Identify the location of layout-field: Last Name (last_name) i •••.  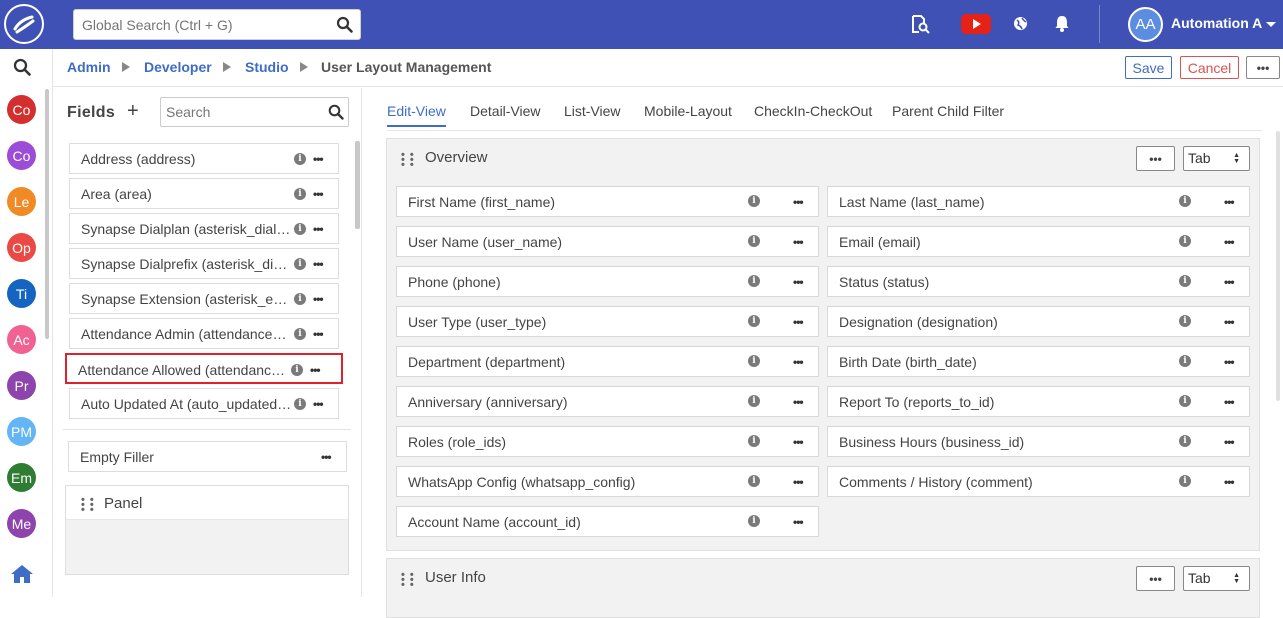
(1038, 201).